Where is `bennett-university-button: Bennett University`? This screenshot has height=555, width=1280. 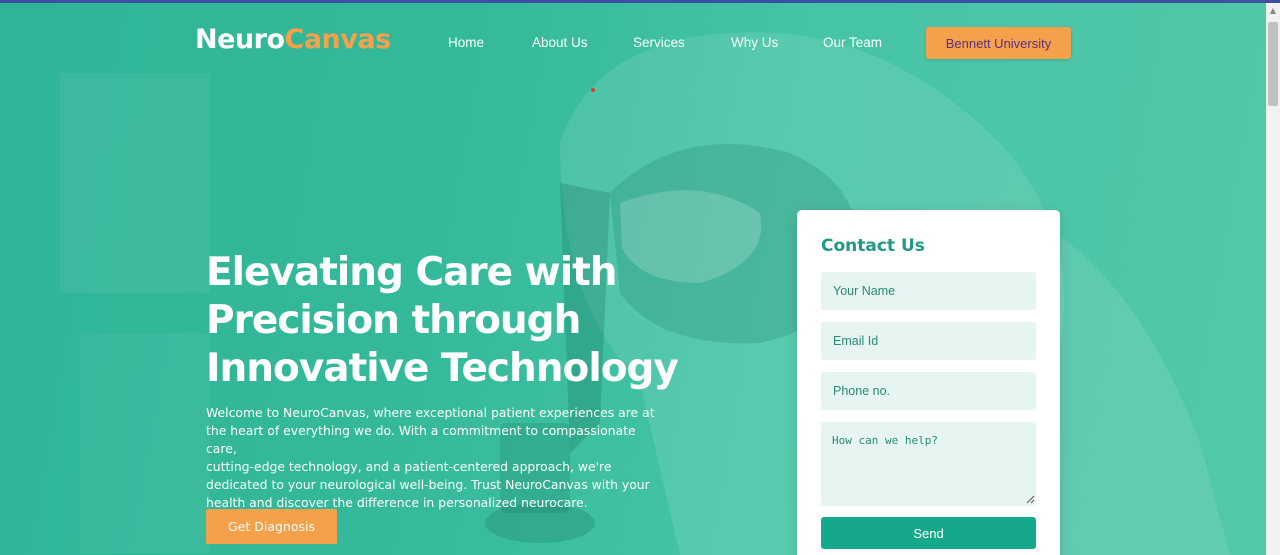
bennett-university-button: Bennett University is located at coordinates (998, 43).